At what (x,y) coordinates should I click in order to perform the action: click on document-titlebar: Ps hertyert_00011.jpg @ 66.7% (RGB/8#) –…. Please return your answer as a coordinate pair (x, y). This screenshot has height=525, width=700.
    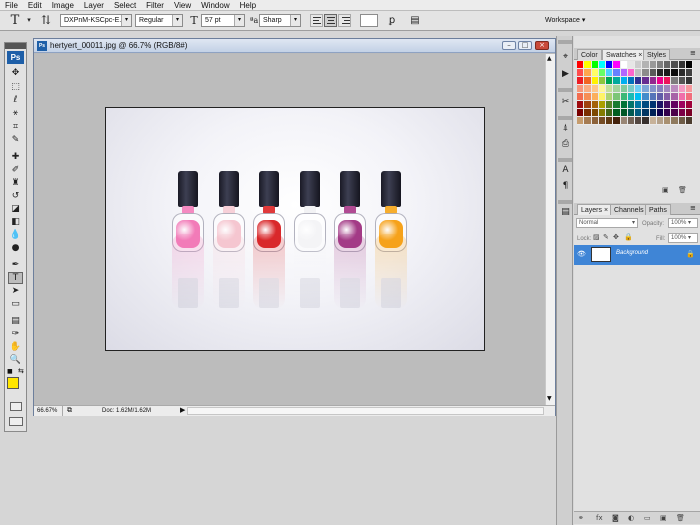
    Looking at the image, I should click on (294, 46).